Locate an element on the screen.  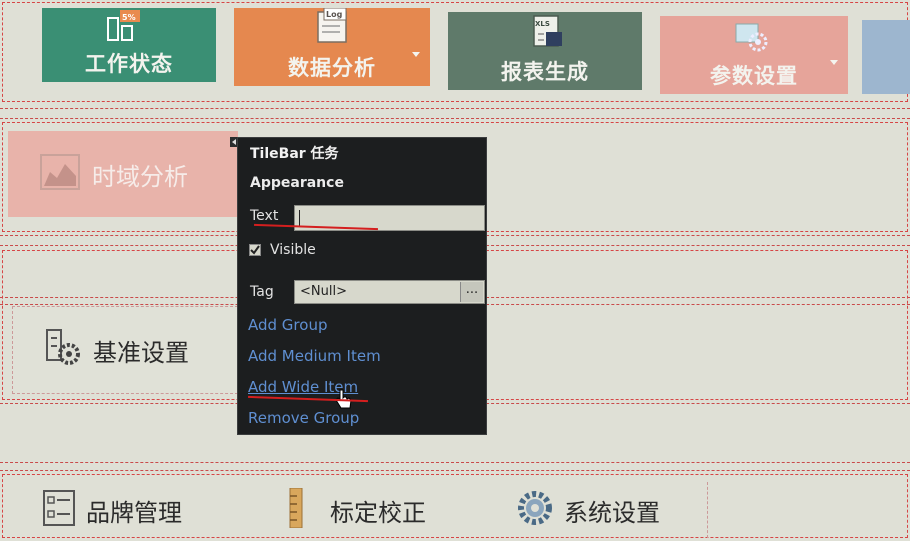
tile-label: 基准设置 is located at coordinates (141, 352).